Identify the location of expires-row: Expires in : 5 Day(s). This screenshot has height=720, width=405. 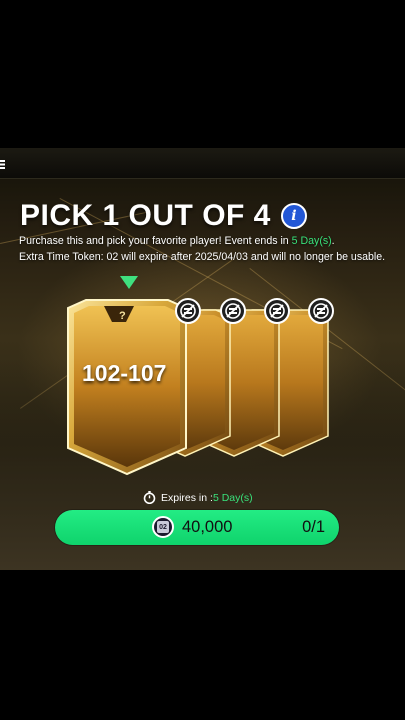
(198, 497).